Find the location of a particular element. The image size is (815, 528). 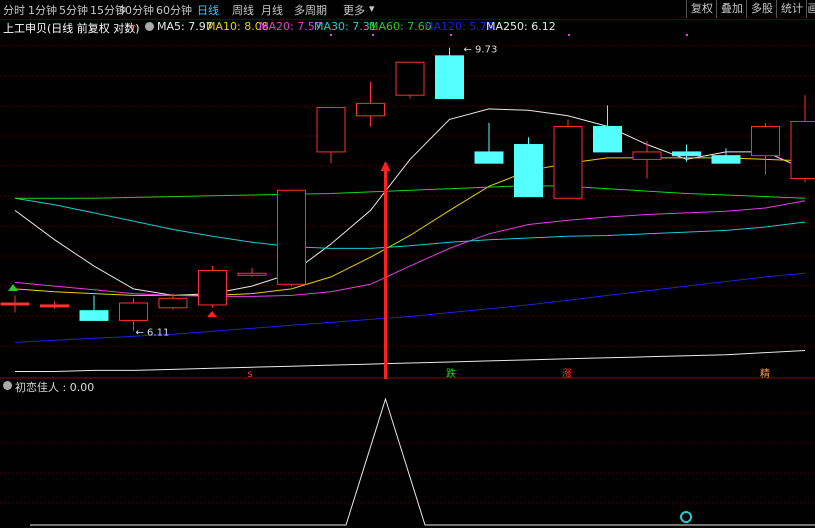

red-arrow-icon is located at coordinates (212, 314).